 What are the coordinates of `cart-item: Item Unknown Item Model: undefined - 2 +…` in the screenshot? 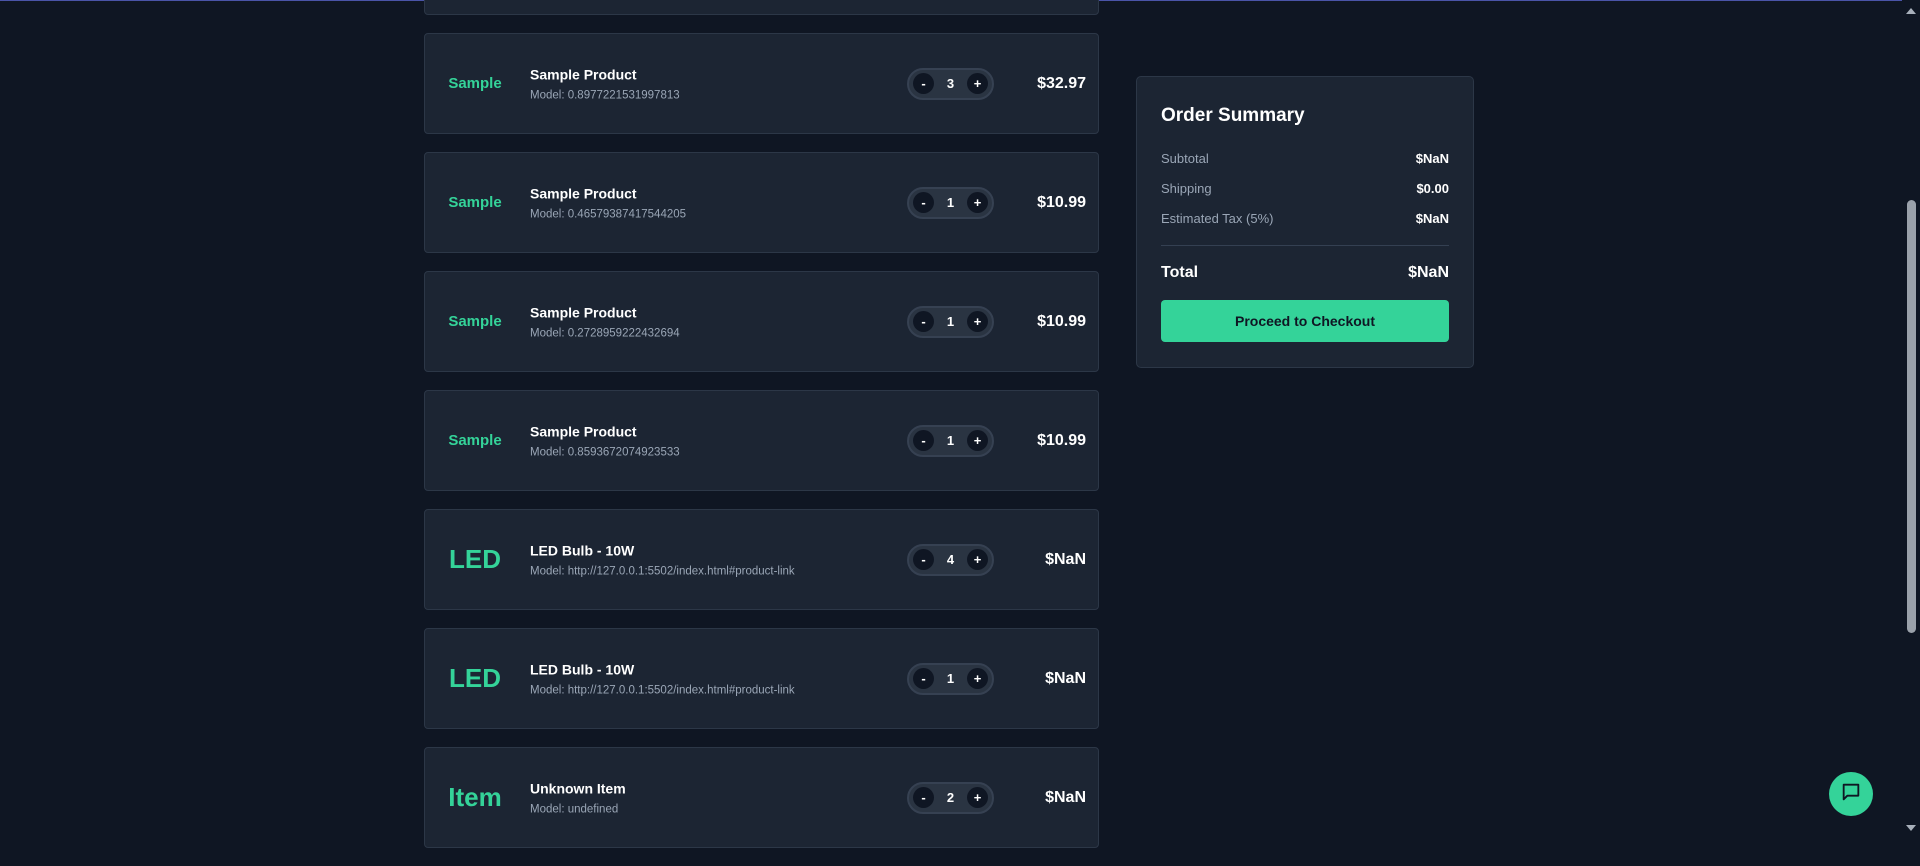 It's located at (761, 797).